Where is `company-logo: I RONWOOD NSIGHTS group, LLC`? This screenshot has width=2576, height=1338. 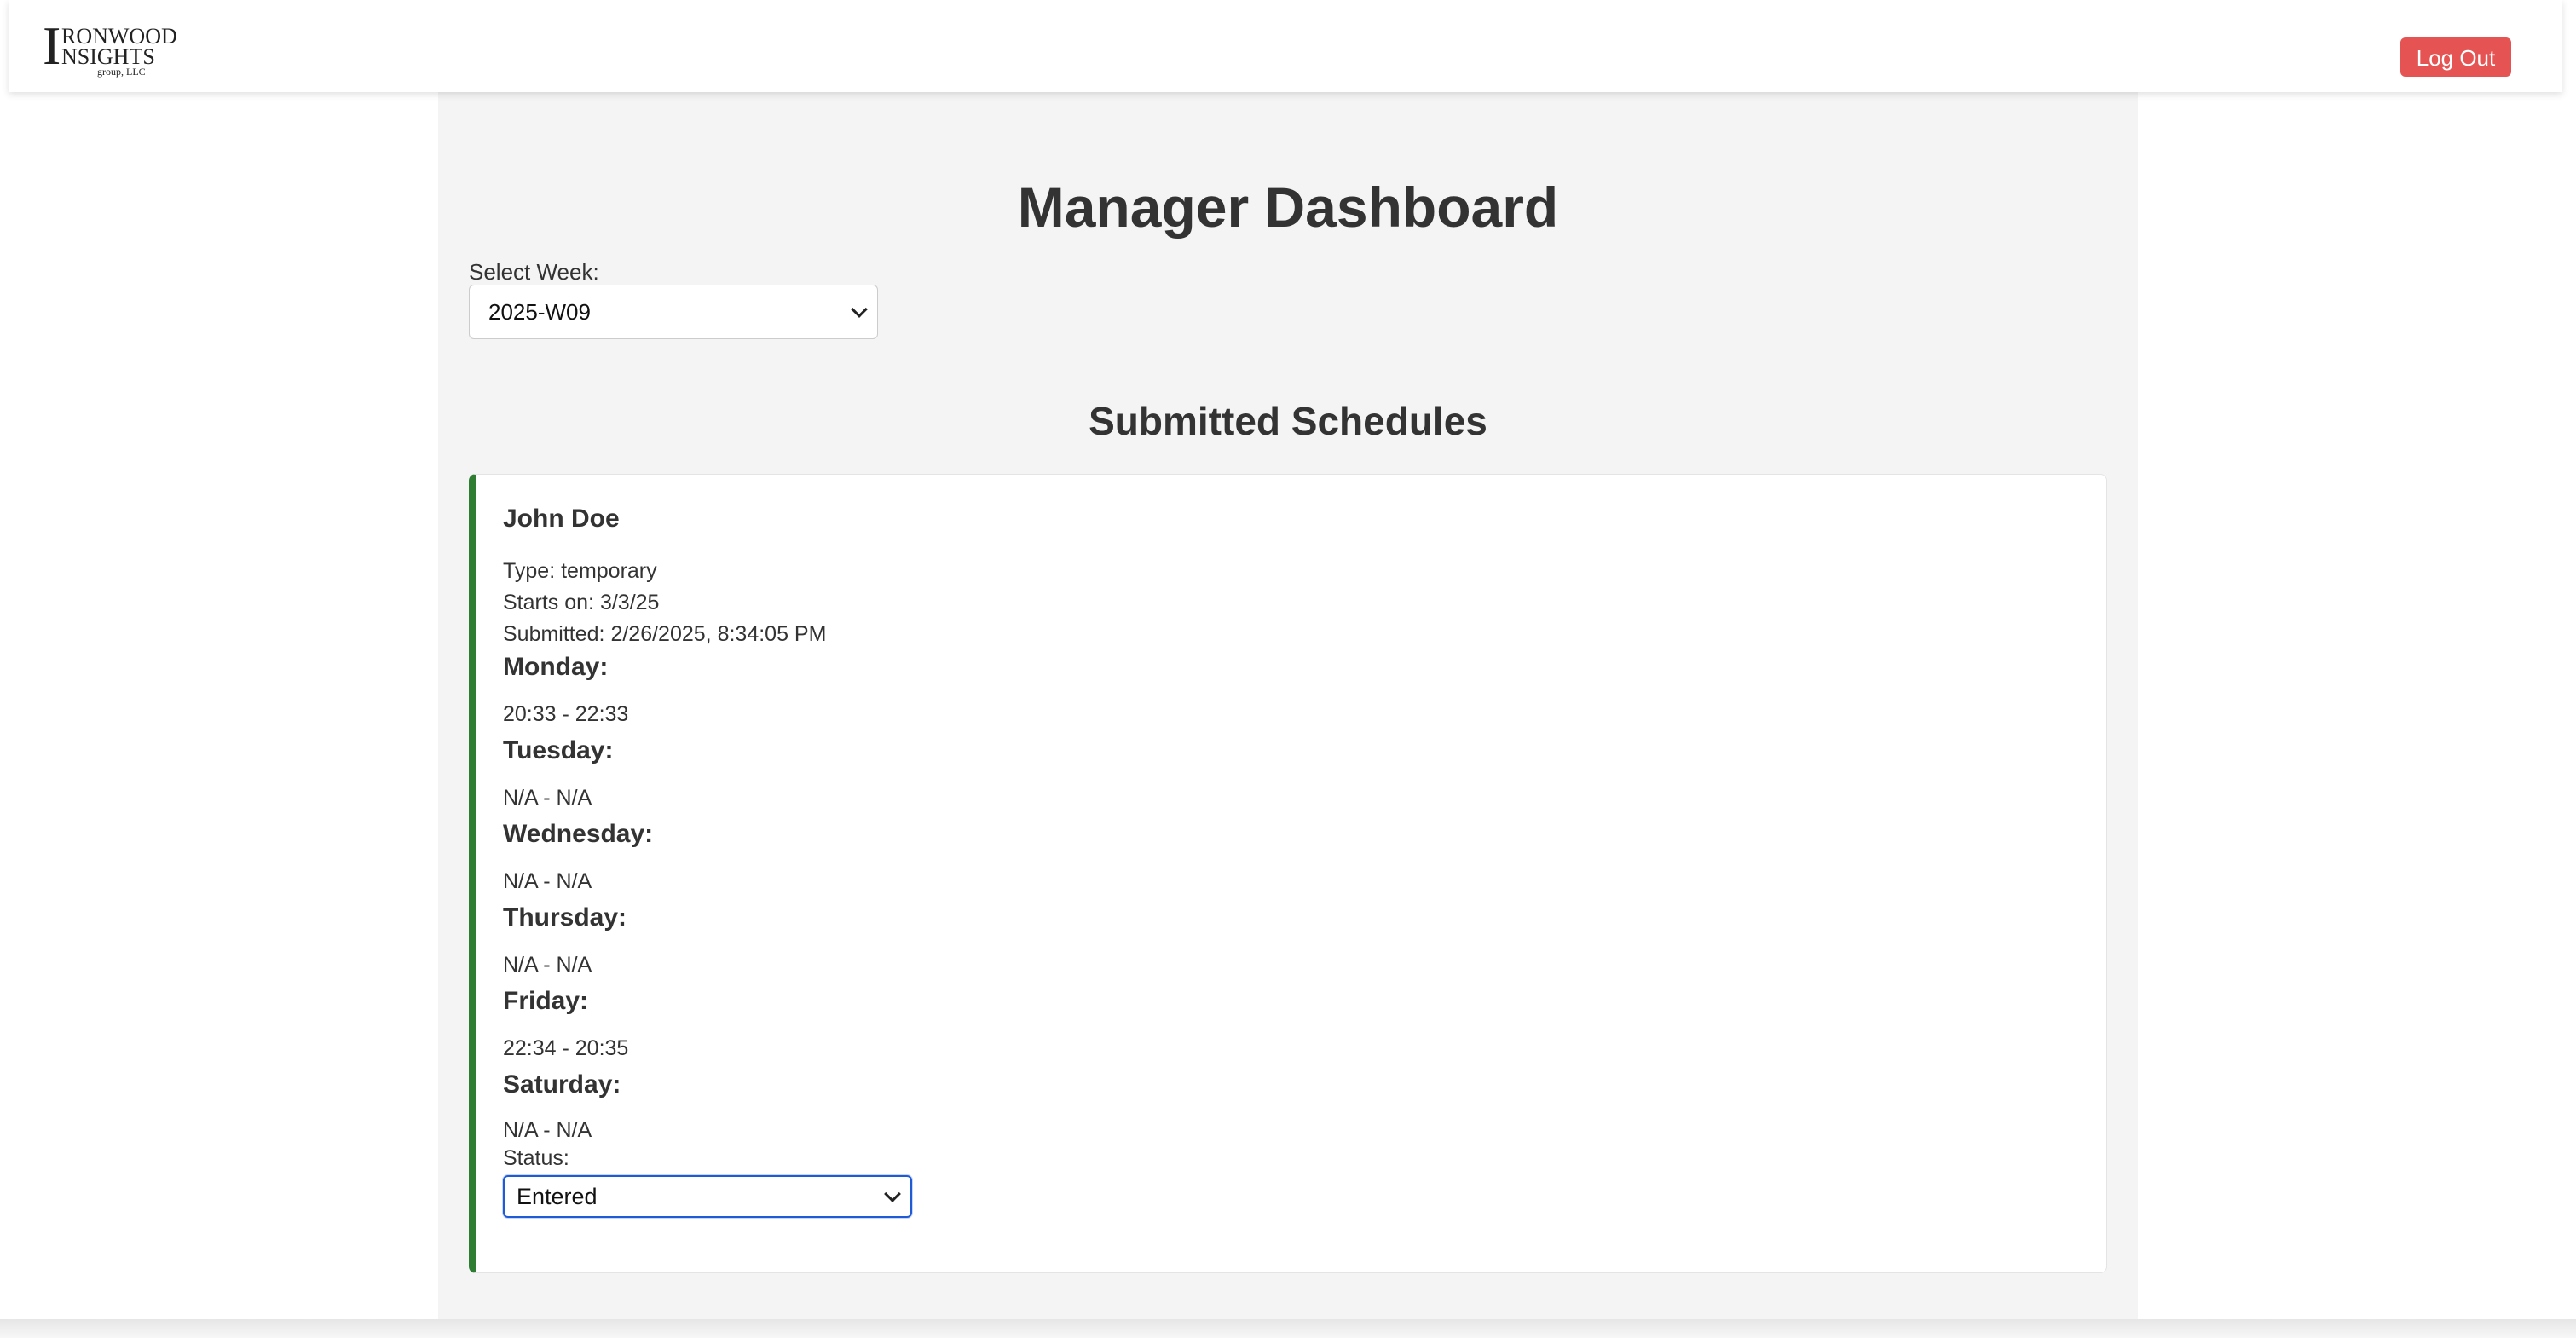
company-logo: I RONWOOD NSIGHTS group, LLC is located at coordinates (106, 46).